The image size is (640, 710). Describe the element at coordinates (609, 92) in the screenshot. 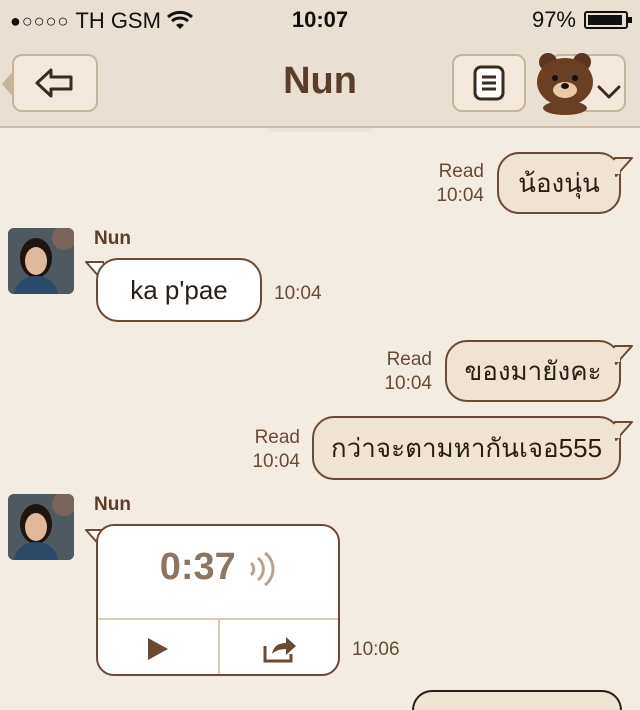

I see `chevron-down-icon` at that location.